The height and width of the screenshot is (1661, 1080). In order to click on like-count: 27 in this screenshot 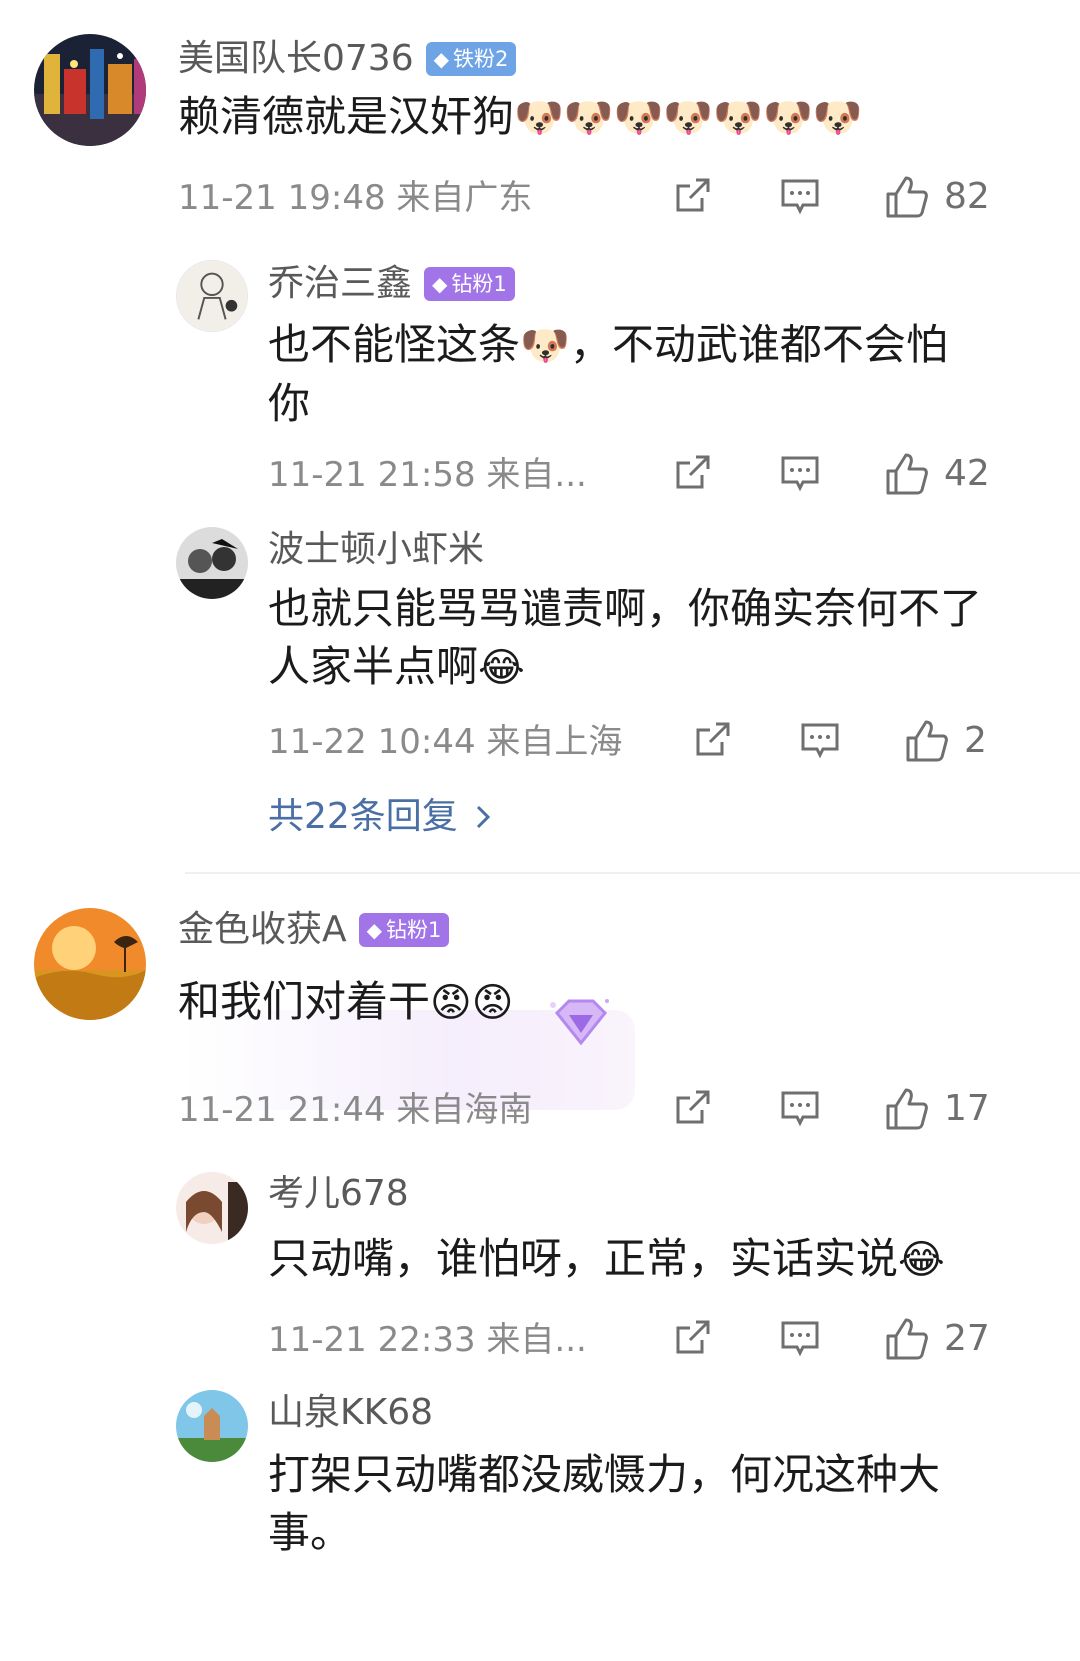, I will do `click(967, 1338)`.